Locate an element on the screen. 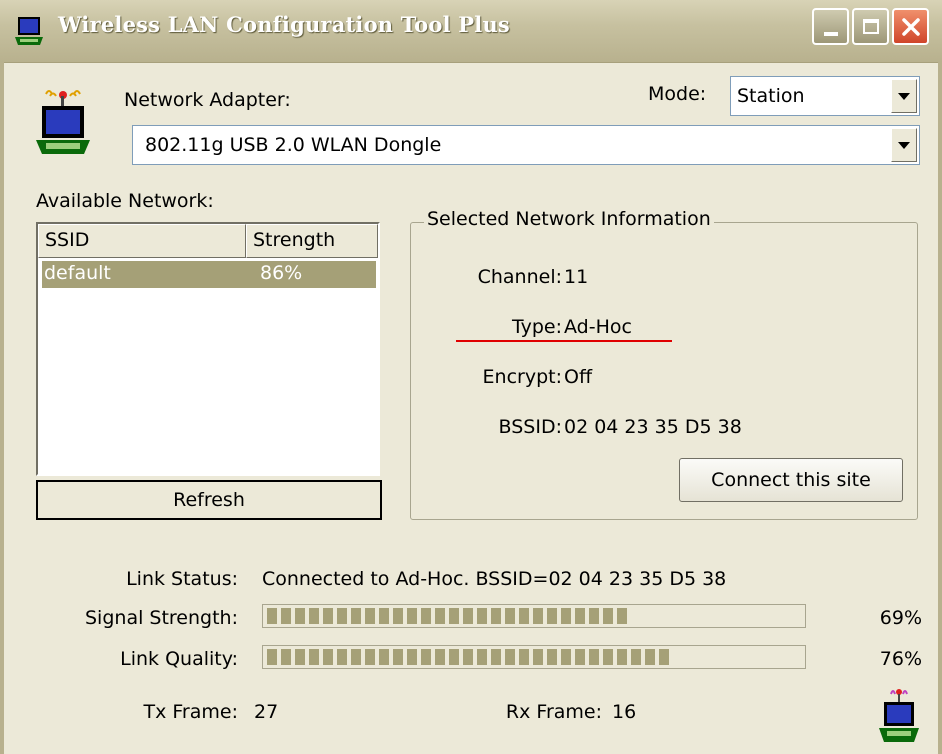 This screenshot has height=754, width=942. signal-strength-fill is located at coordinates (452, 616).